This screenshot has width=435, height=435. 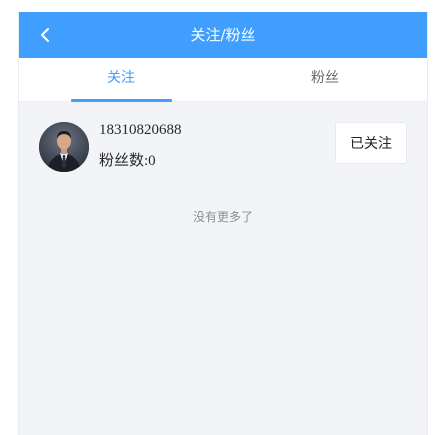 I want to click on page-title: 关注/粉丝, so click(x=223, y=35).